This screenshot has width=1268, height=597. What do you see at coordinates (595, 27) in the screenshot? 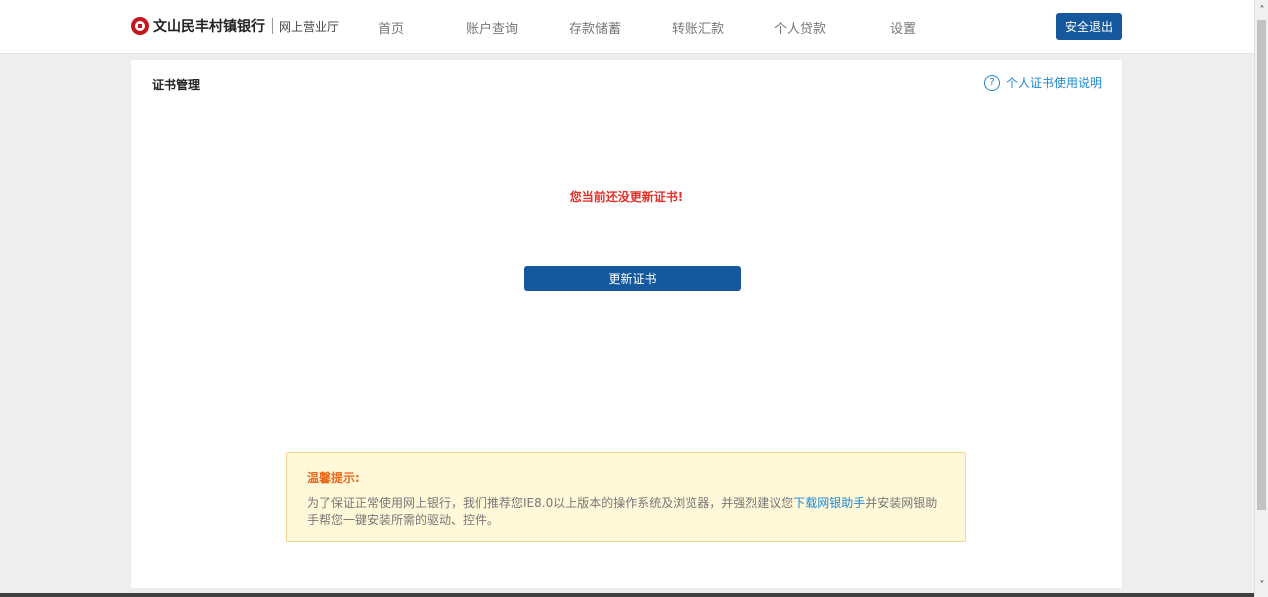
I see `nav-item-deposits: 存款储蓄` at bounding box center [595, 27].